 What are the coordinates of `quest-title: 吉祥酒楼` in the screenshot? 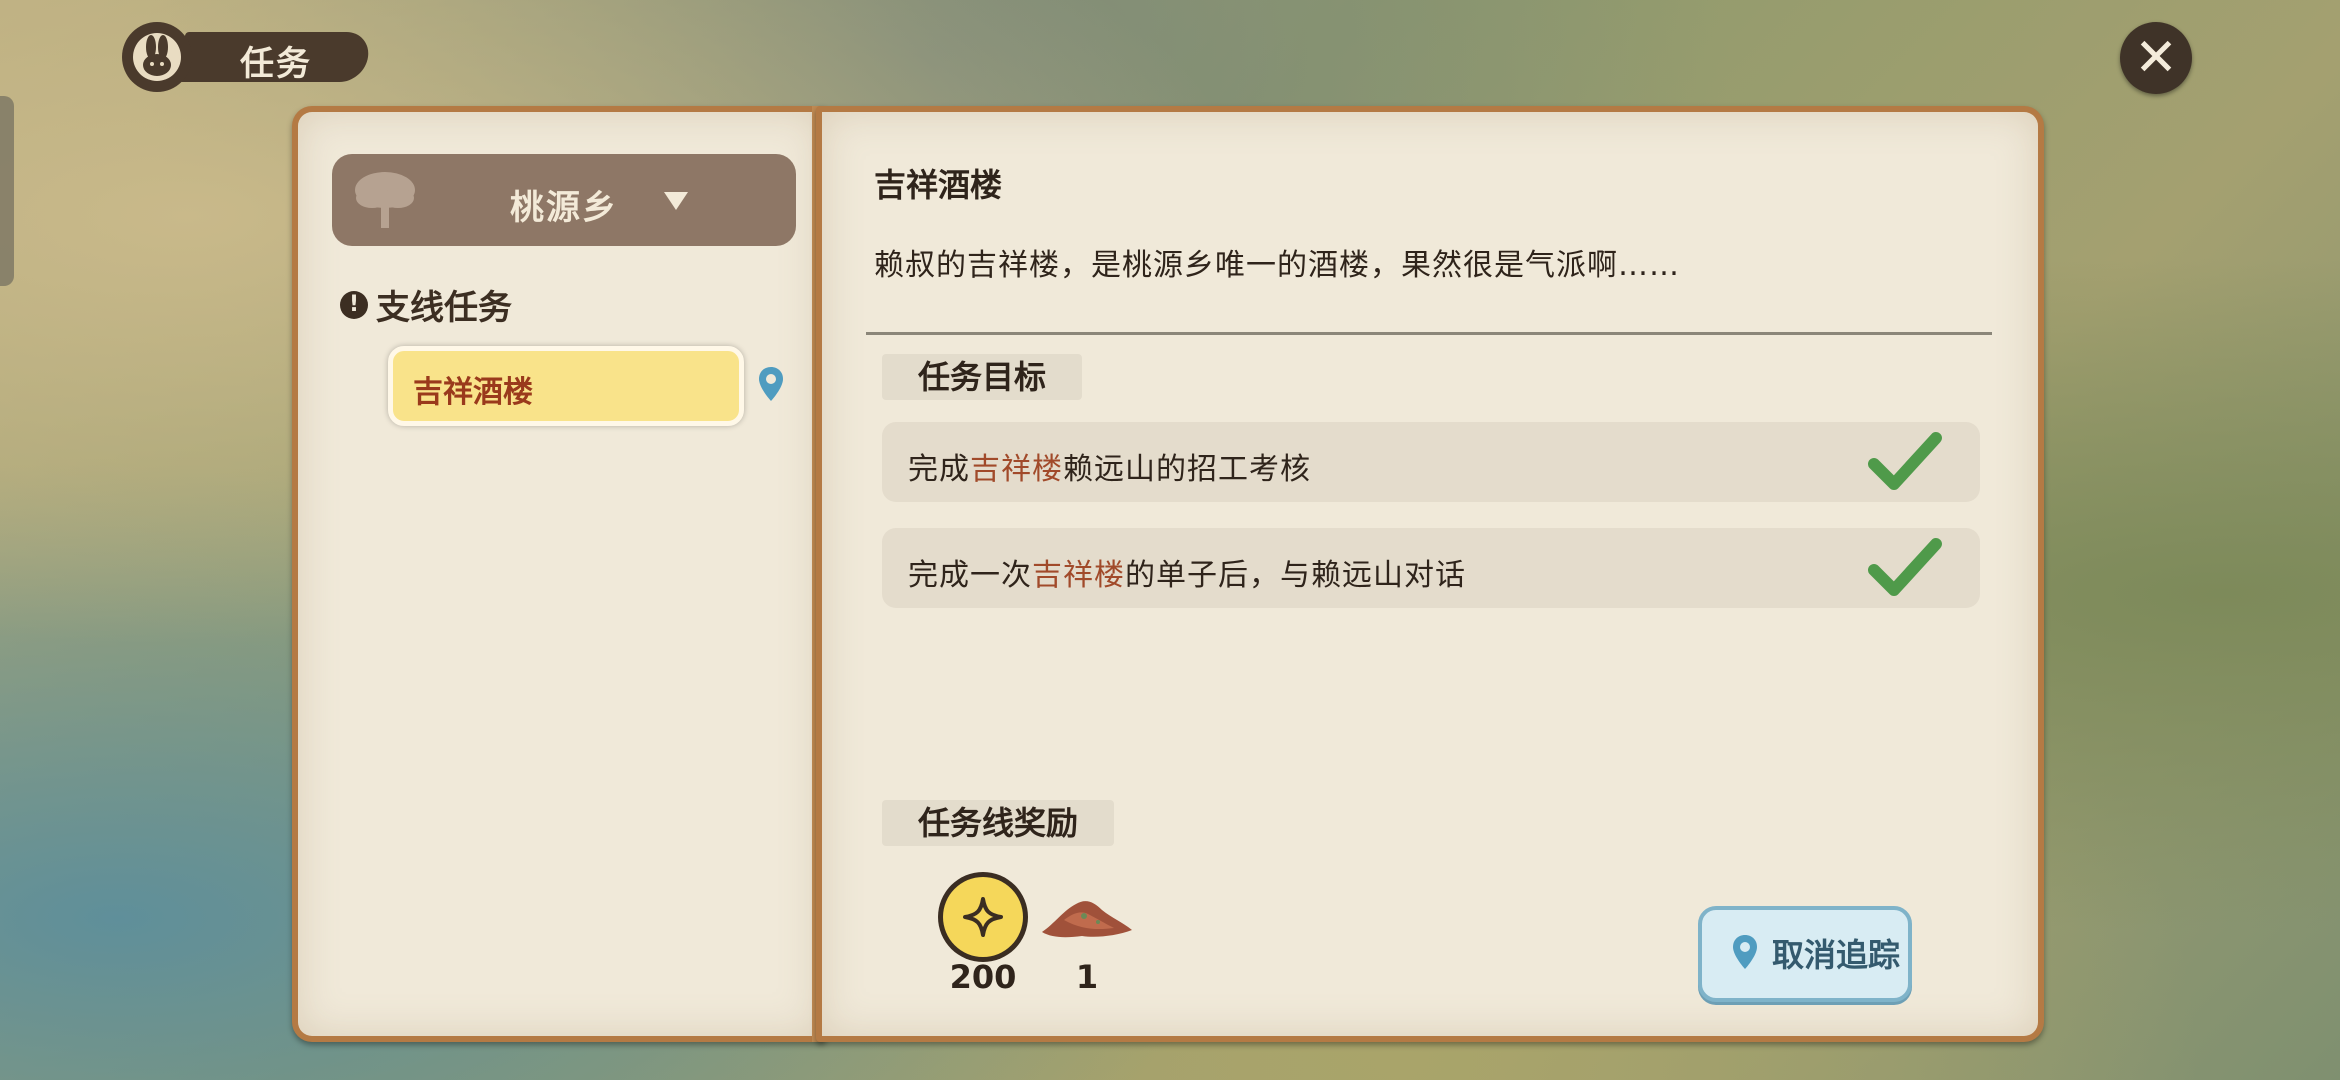 It's located at (938, 185).